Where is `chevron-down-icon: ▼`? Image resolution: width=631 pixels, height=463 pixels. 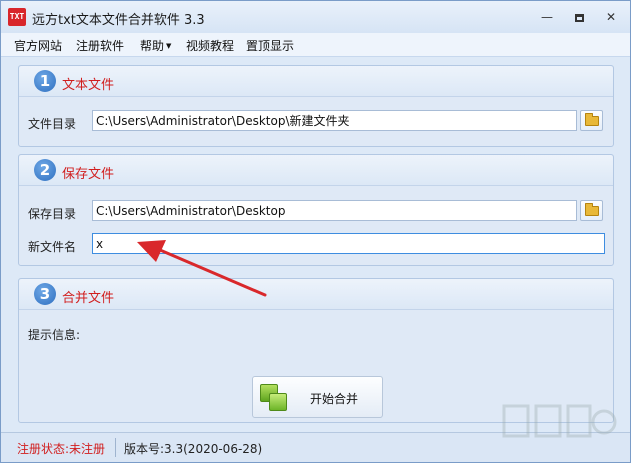
chevron-down-icon: ▼ is located at coordinates (169, 46).